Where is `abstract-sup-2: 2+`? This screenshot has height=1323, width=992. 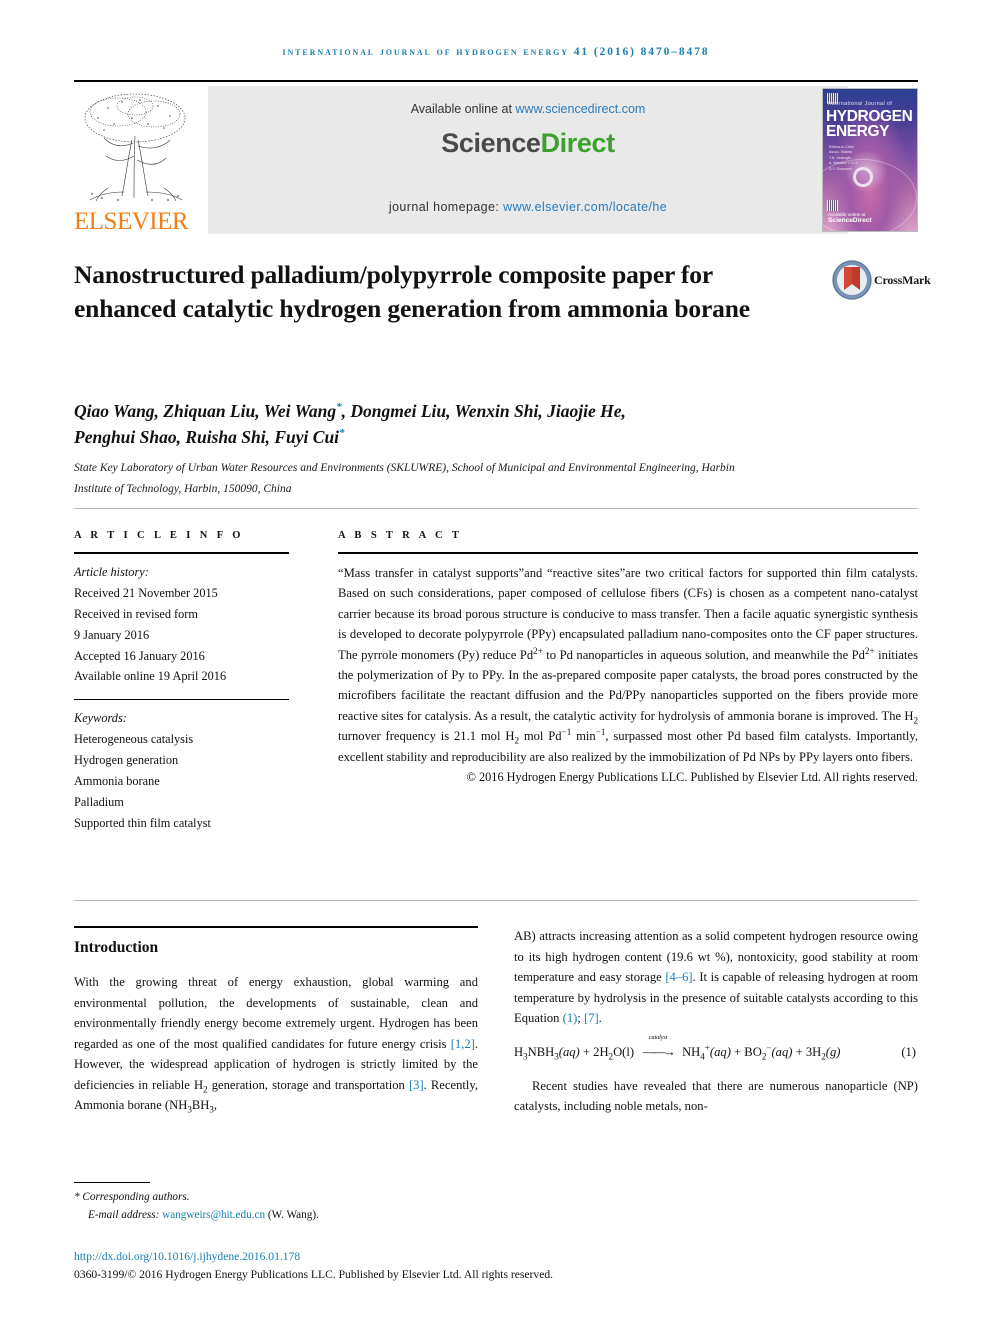
abstract-sup-2: 2+ is located at coordinates (869, 650).